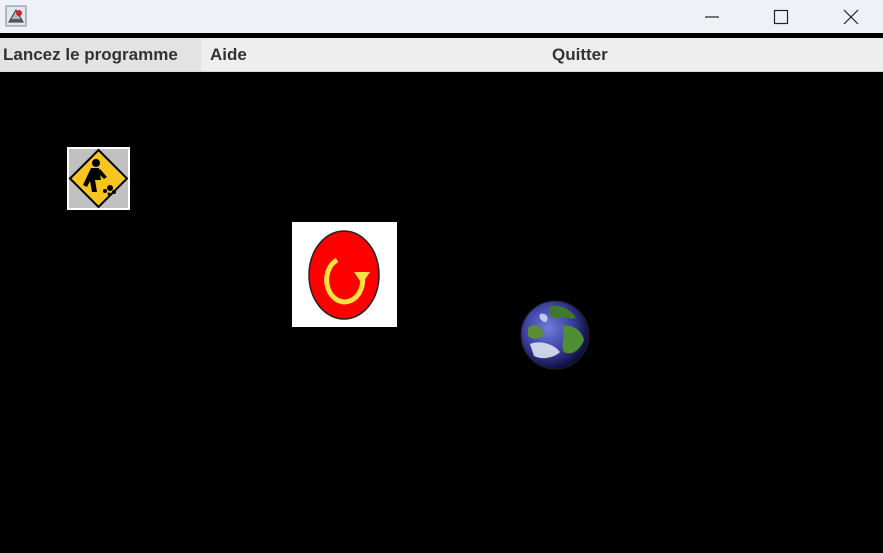 This screenshot has height=553, width=883. I want to click on menu-bar: Lancez le programme Aide Quitter, so click(441, 55).